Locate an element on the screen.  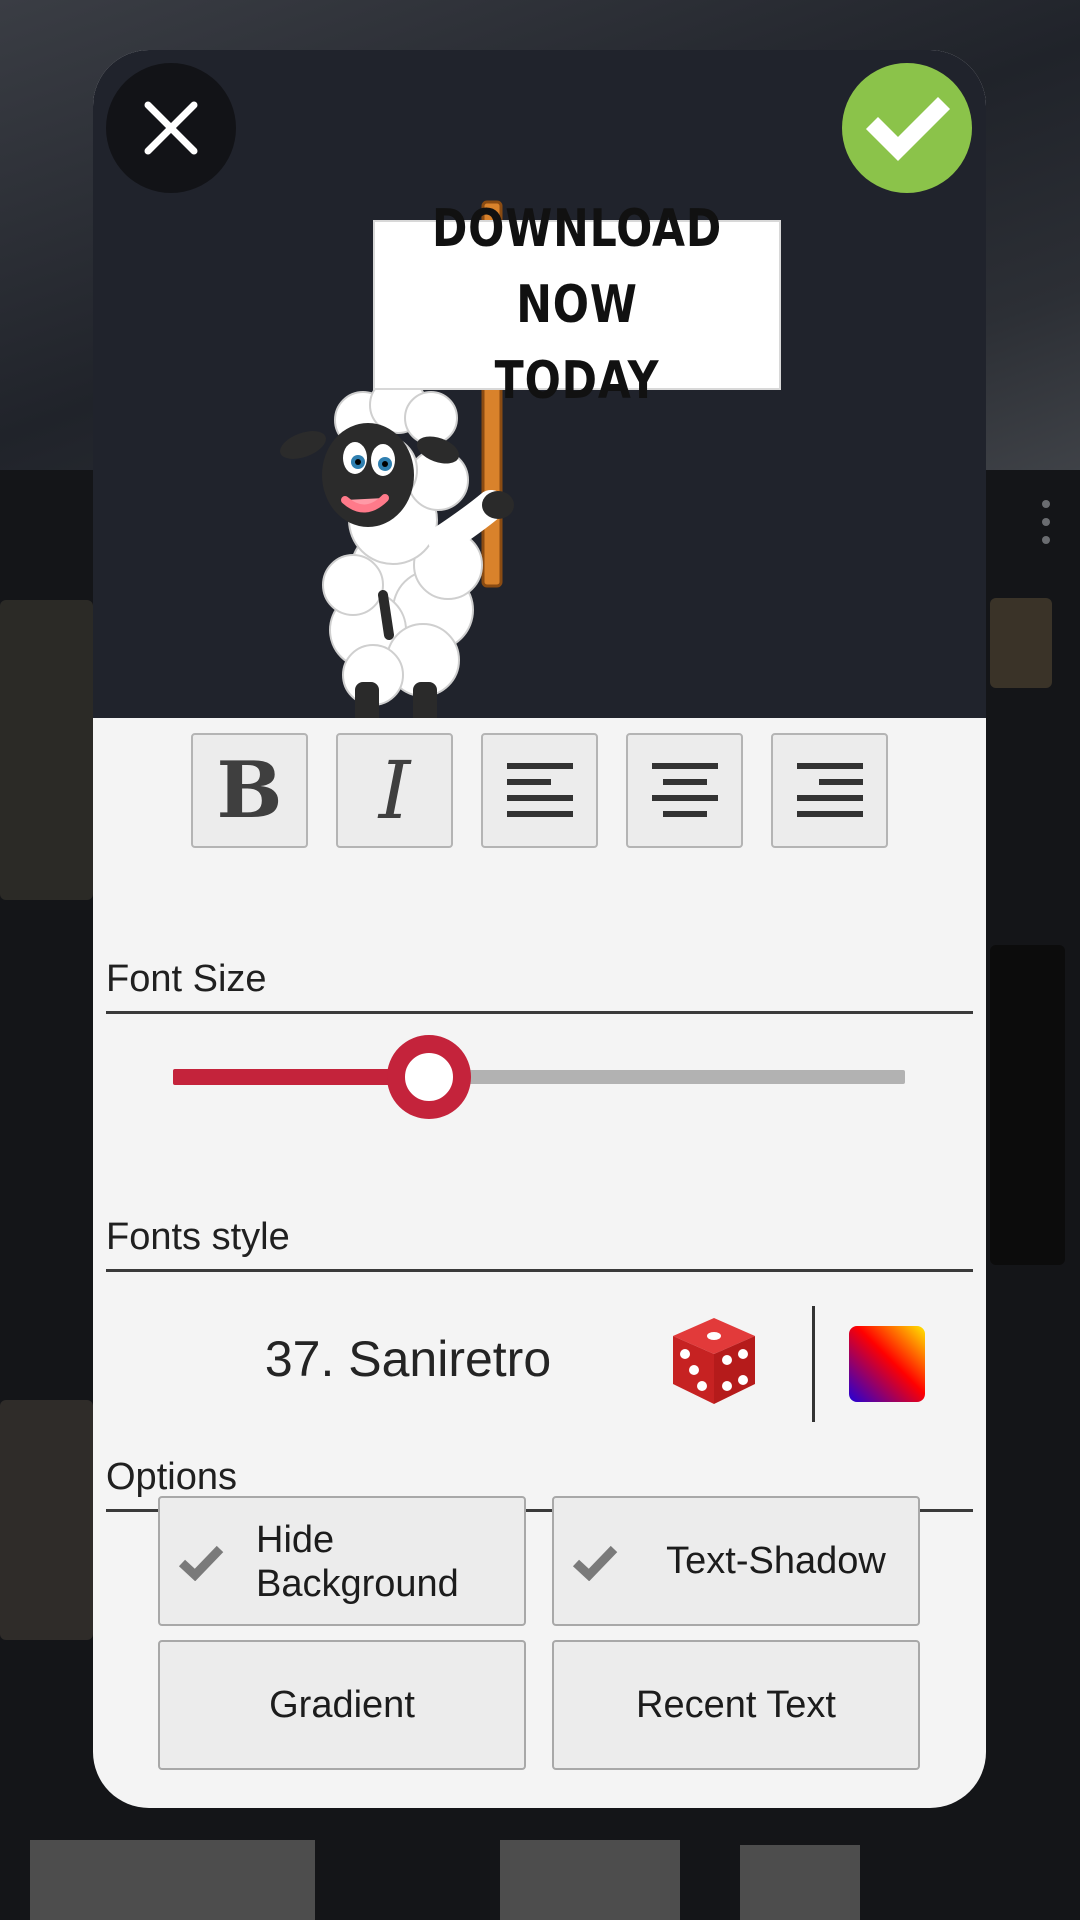
slider-fill is located at coordinates (290, 1077).